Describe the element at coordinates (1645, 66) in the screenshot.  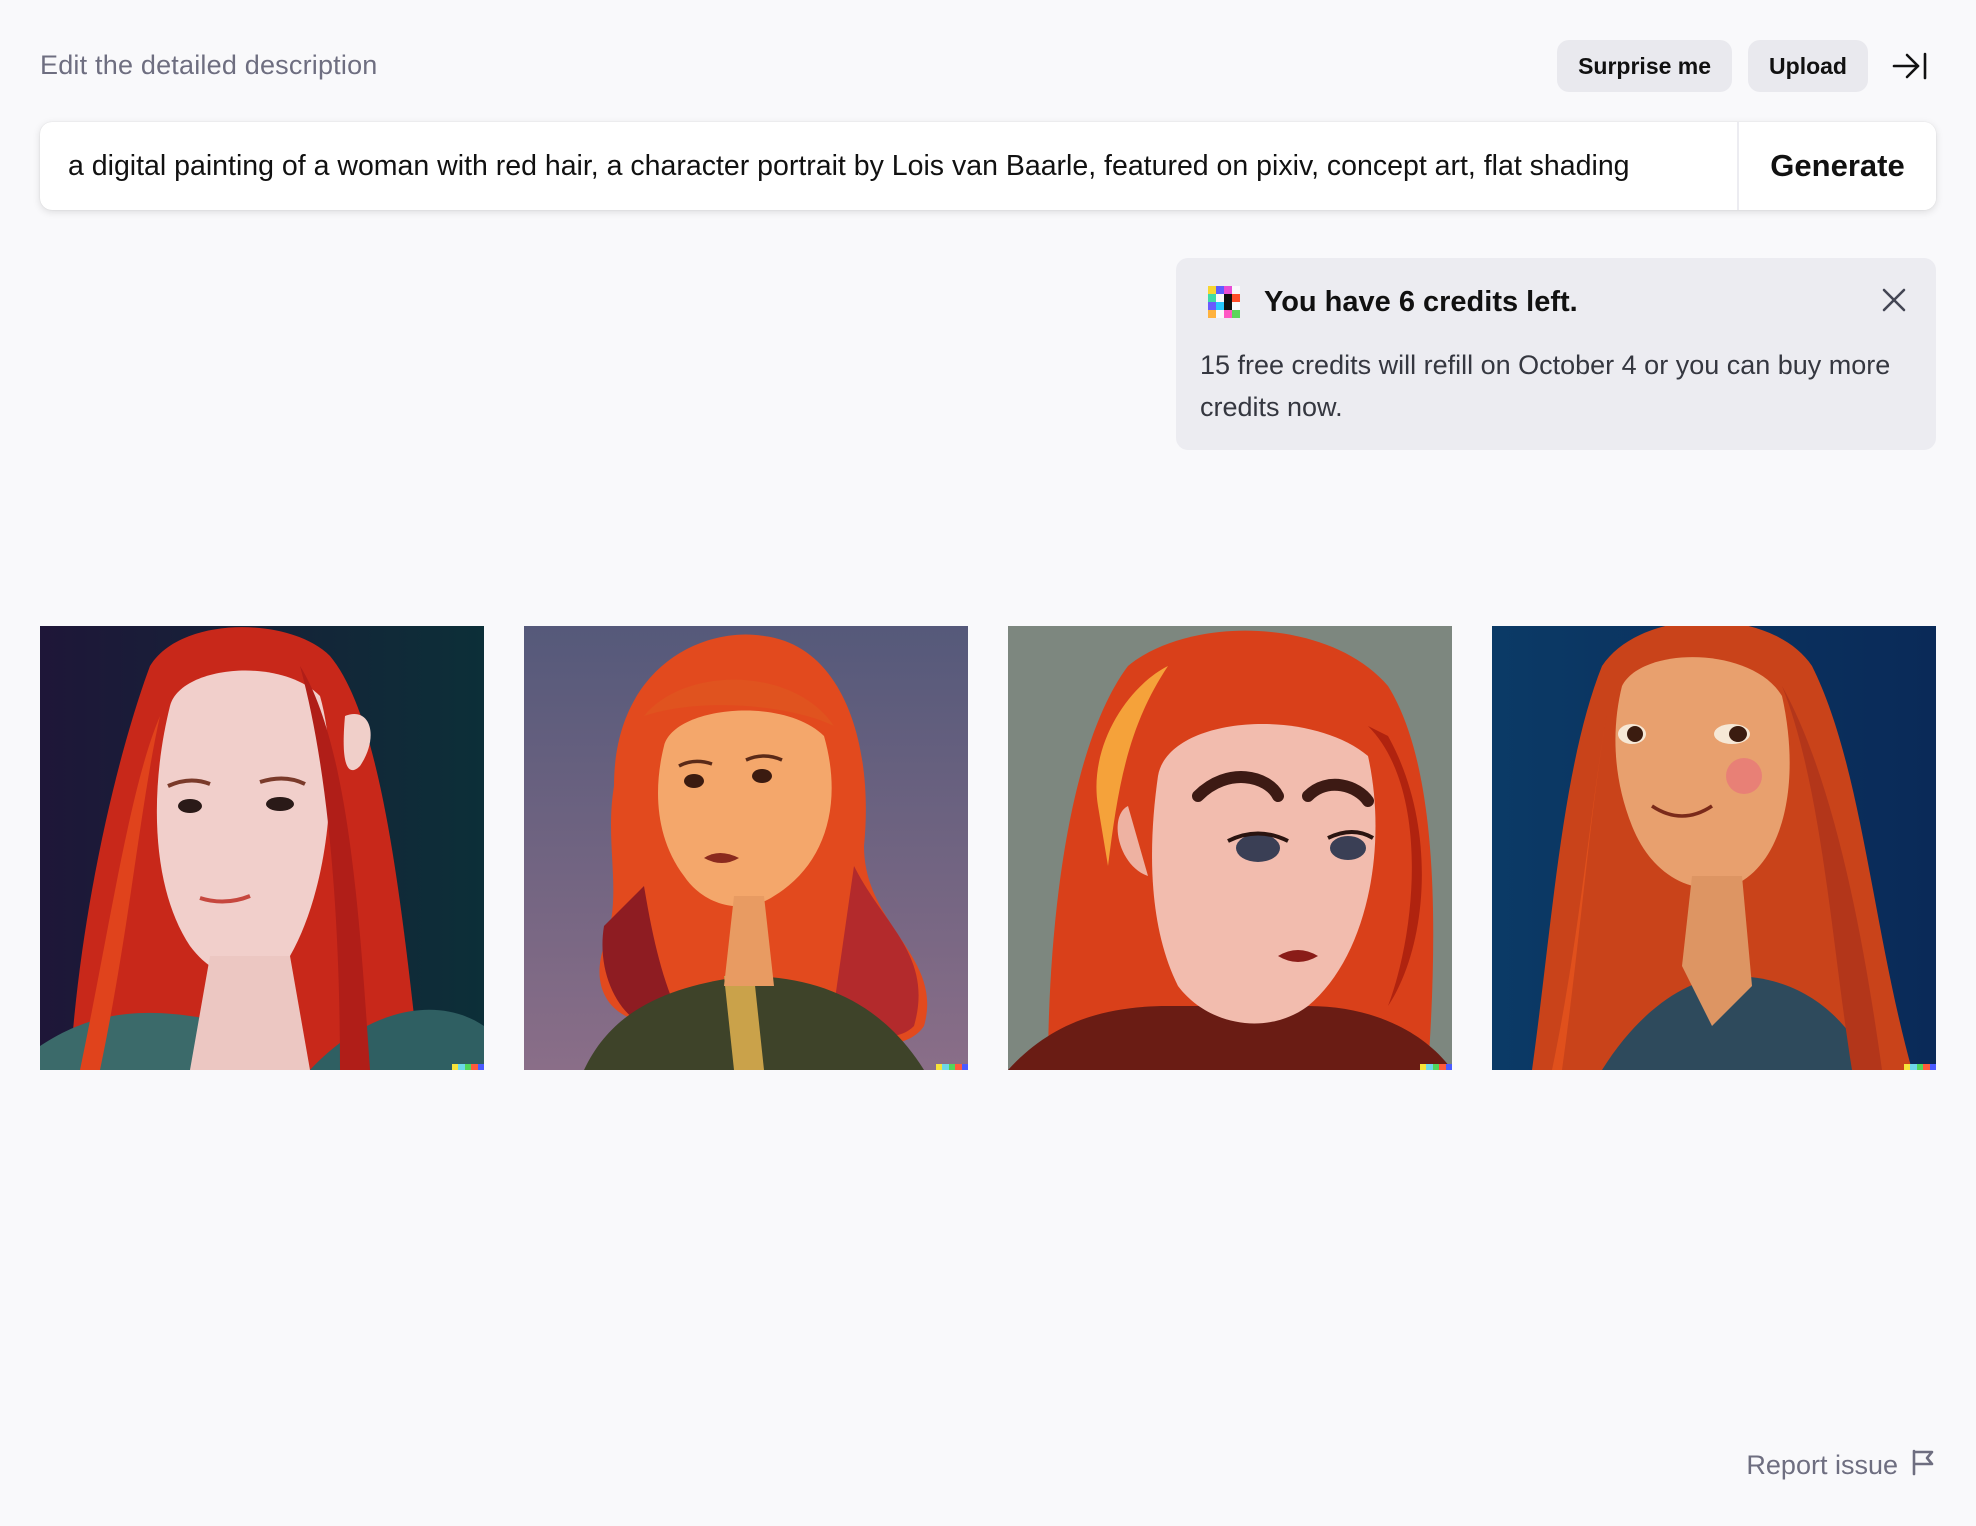
I see `surprise-me-button: Surprise me` at that location.